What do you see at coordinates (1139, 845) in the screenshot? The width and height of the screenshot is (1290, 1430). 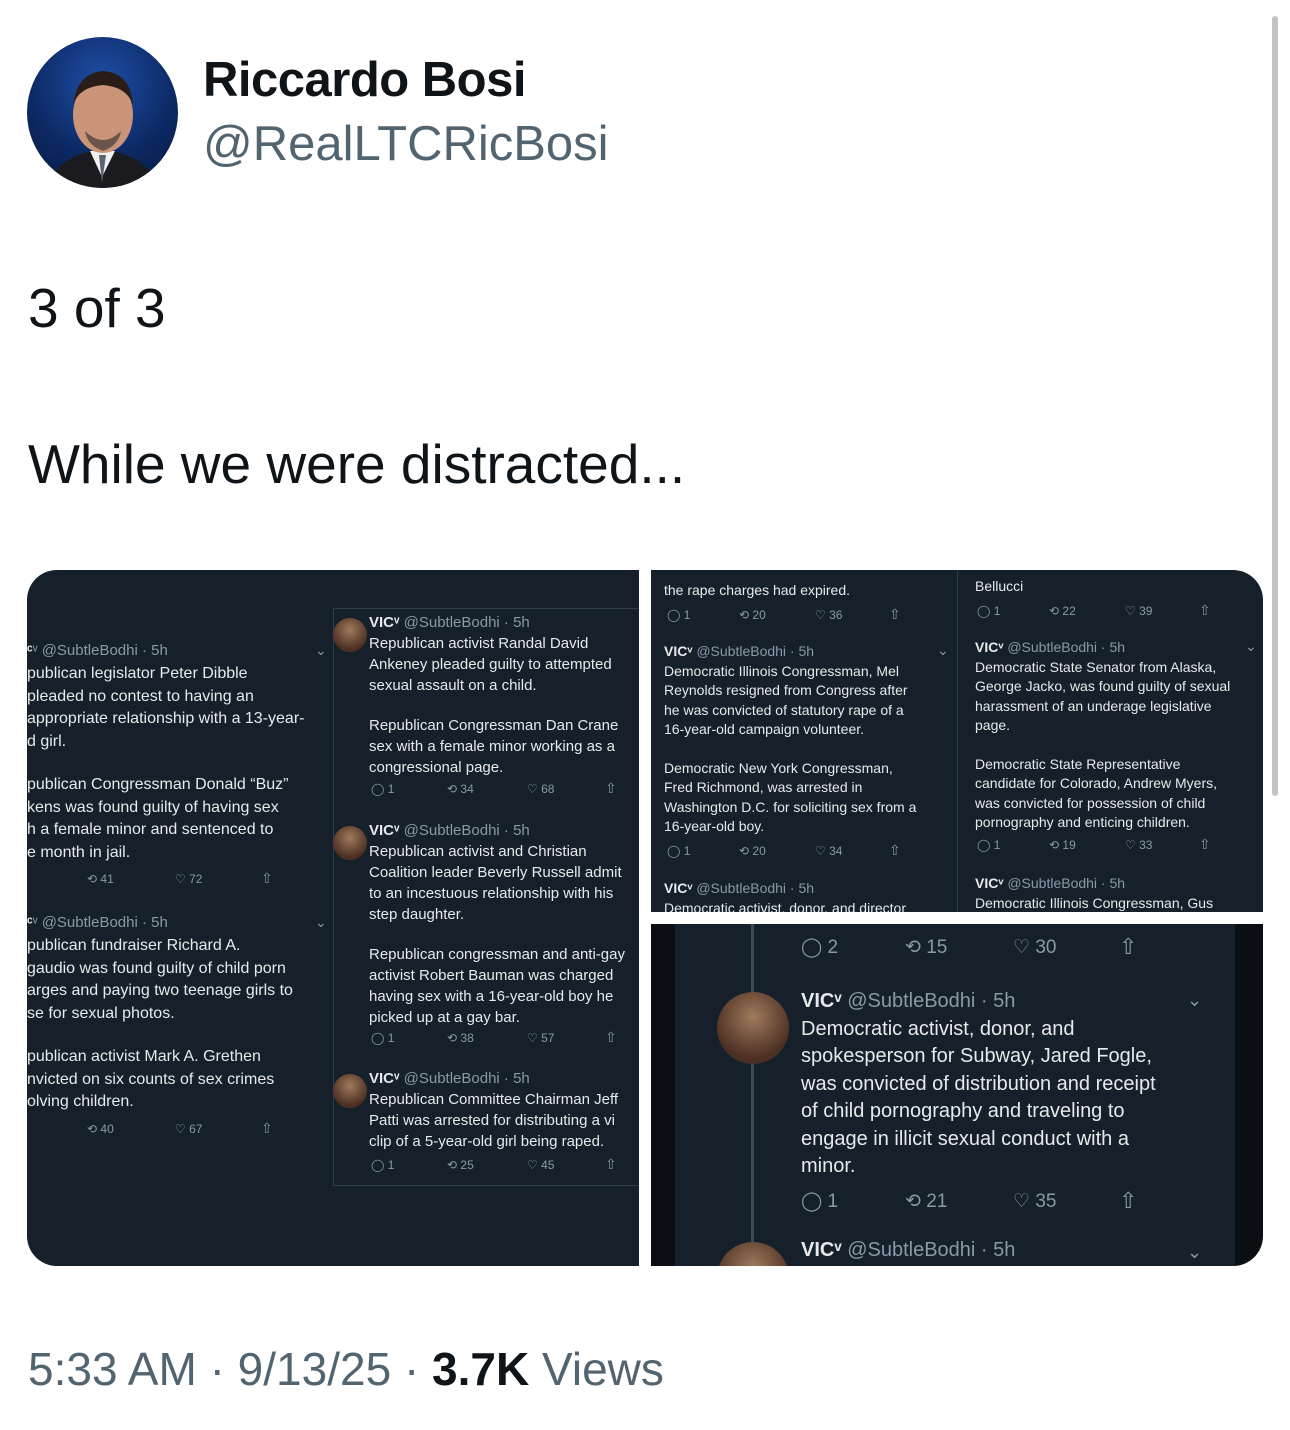 I see `like-icon: ♡ 33` at bounding box center [1139, 845].